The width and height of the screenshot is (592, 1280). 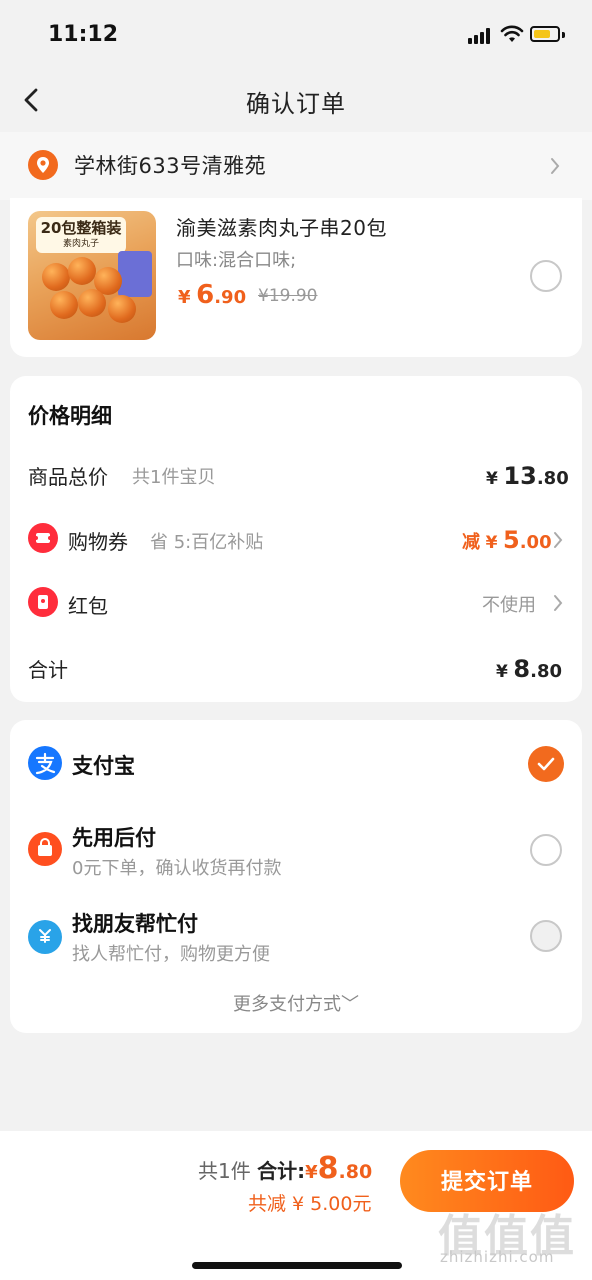 I want to click on coupon-icon, so click(x=43, y=538).